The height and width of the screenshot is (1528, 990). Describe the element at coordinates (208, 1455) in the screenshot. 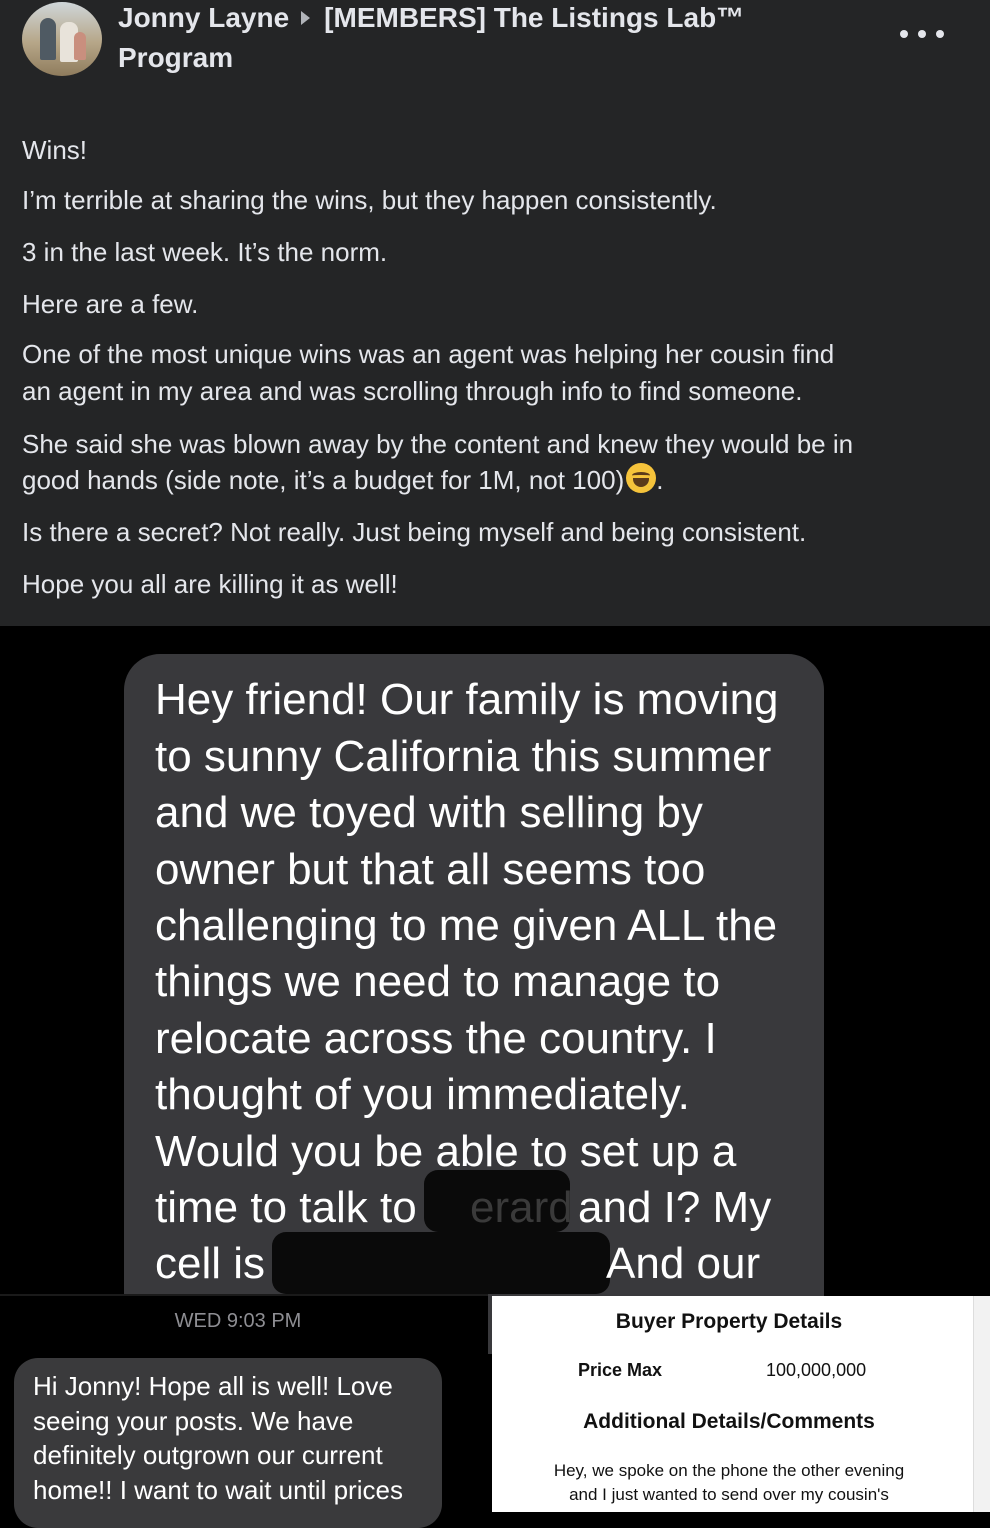

I see `message-line: definitely outgrown our current` at that location.